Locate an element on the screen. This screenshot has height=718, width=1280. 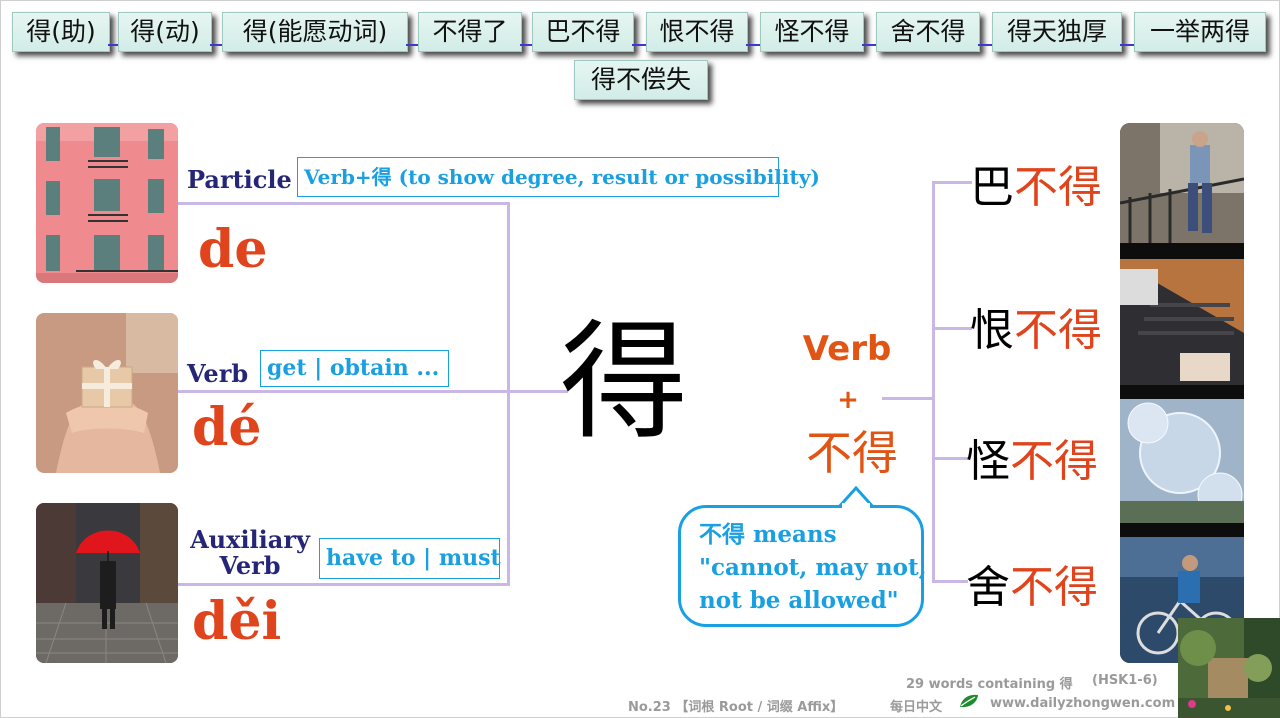
role-auxiliary-line2: Verb is located at coordinates (250, 565).